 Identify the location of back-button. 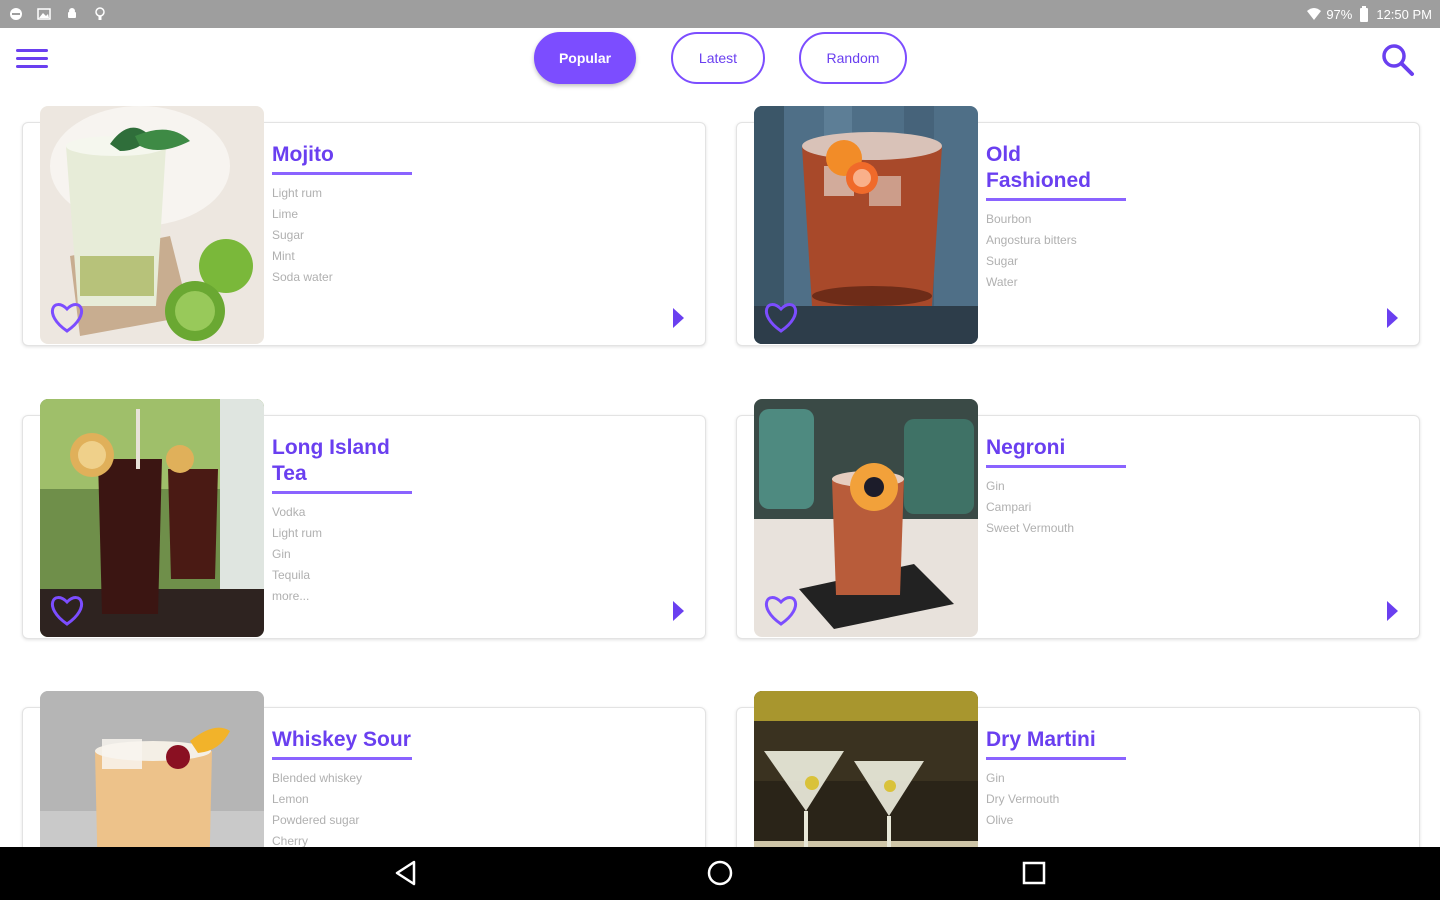
(406, 873).